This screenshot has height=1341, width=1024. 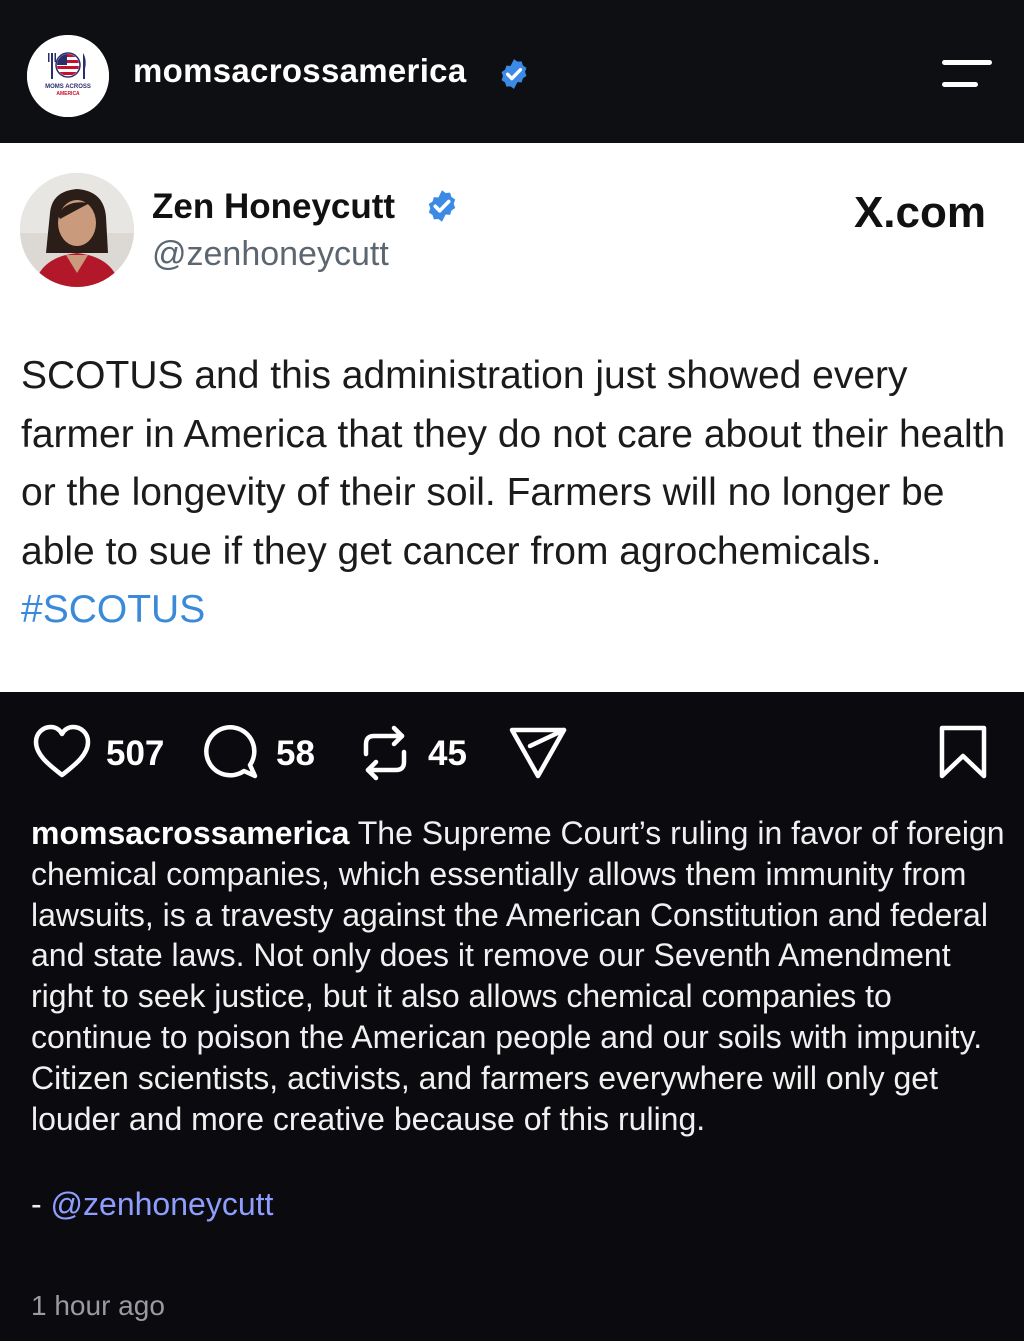 What do you see at coordinates (447, 753) in the screenshot?
I see `repost-count: 45` at bounding box center [447, 753].